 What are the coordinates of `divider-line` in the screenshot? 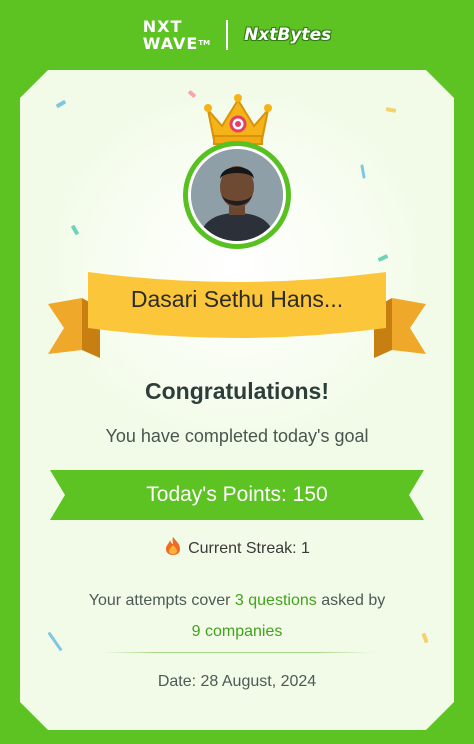 It's located at (237, 652).